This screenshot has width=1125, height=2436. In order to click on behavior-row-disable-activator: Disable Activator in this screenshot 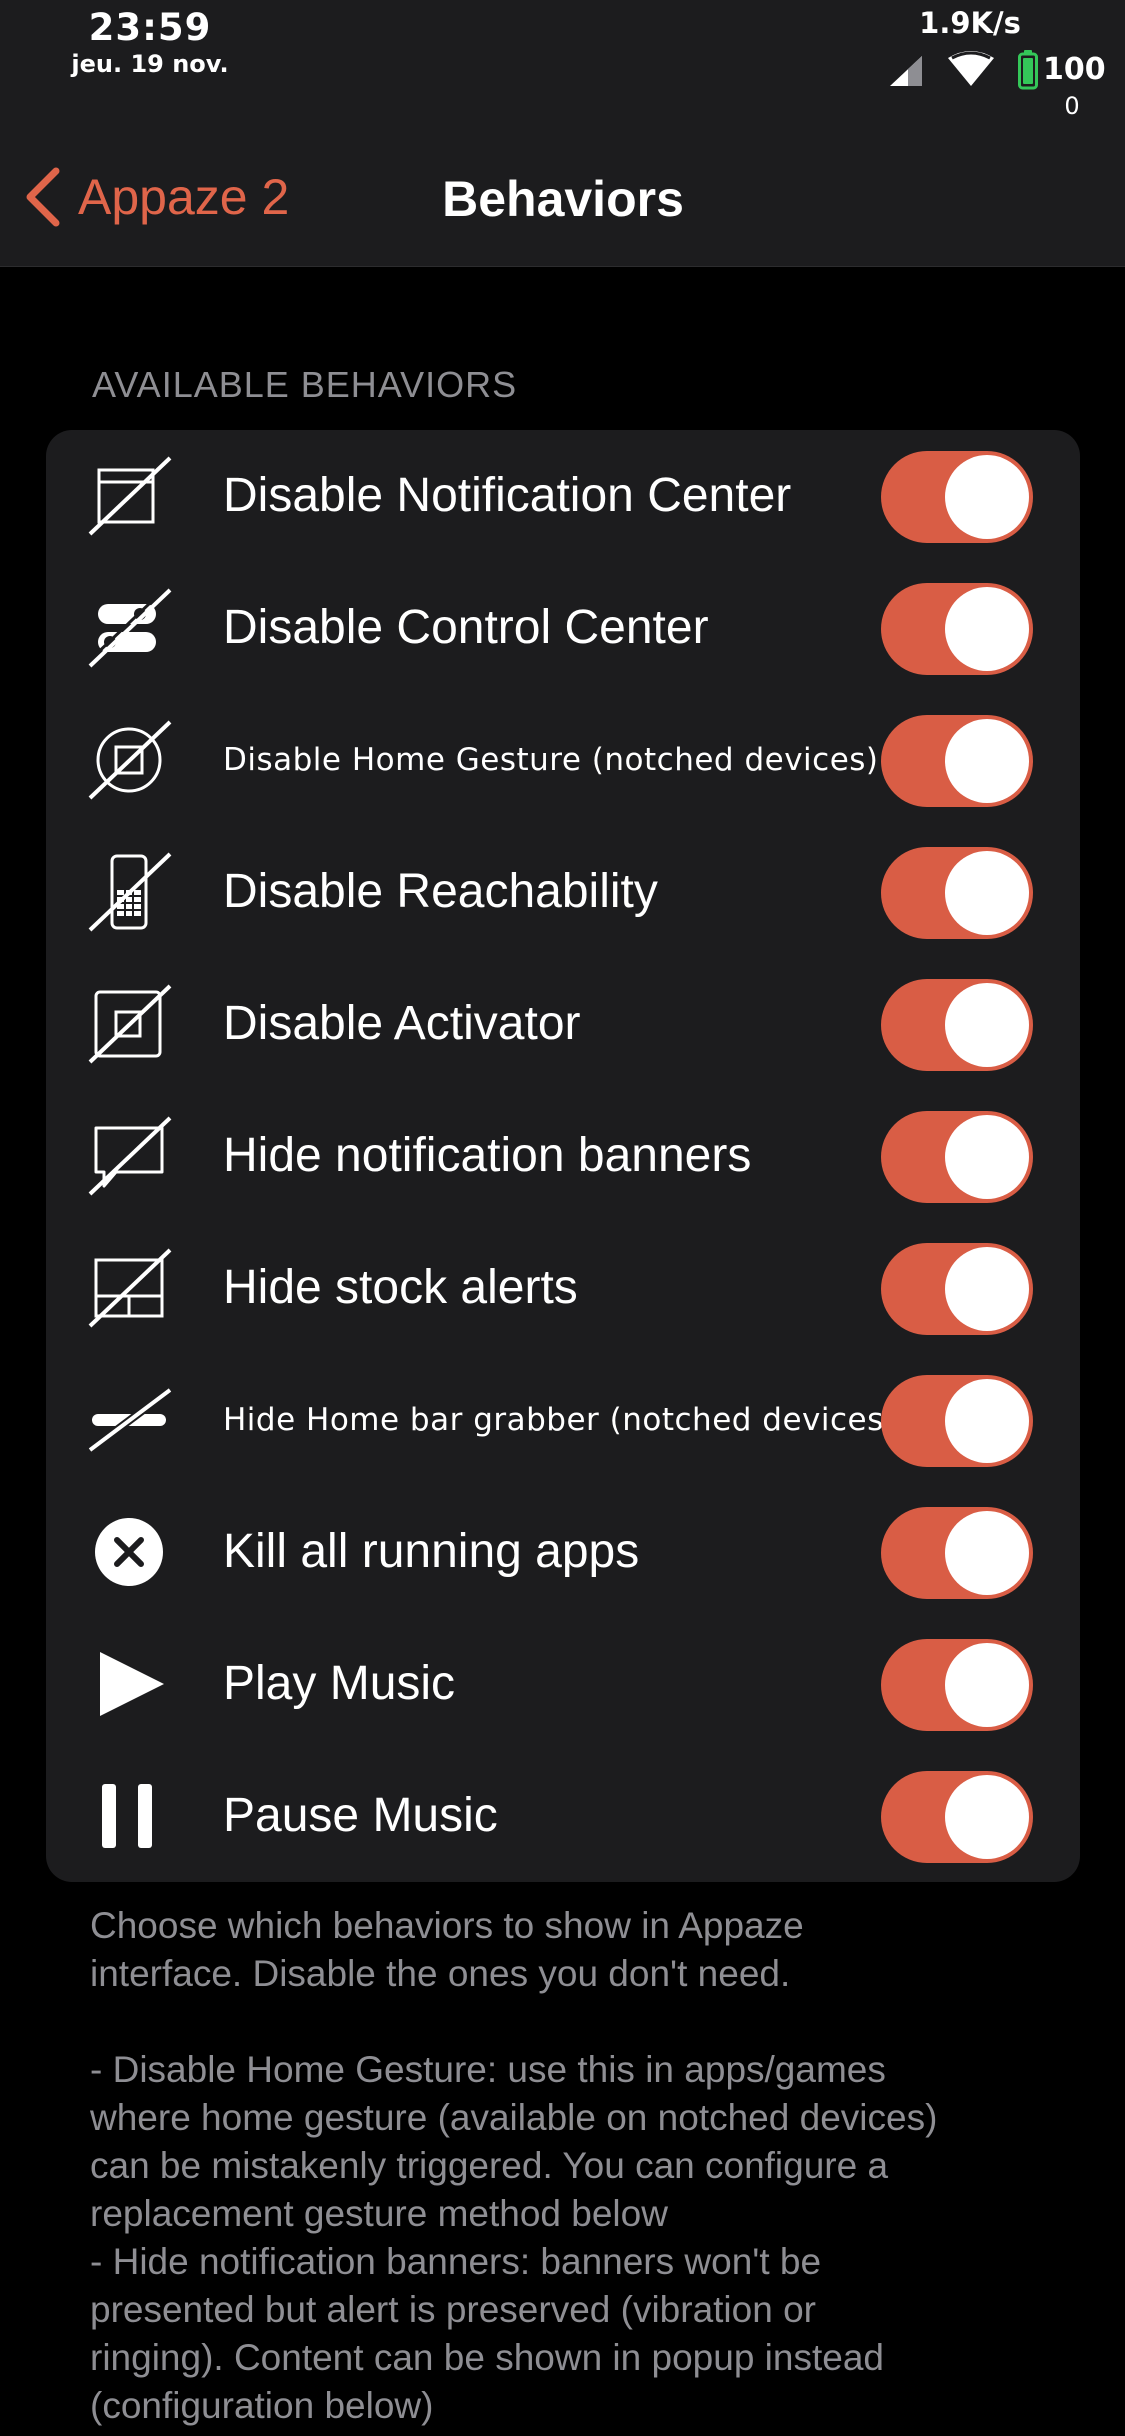, I will do `click(563, 1024)`.